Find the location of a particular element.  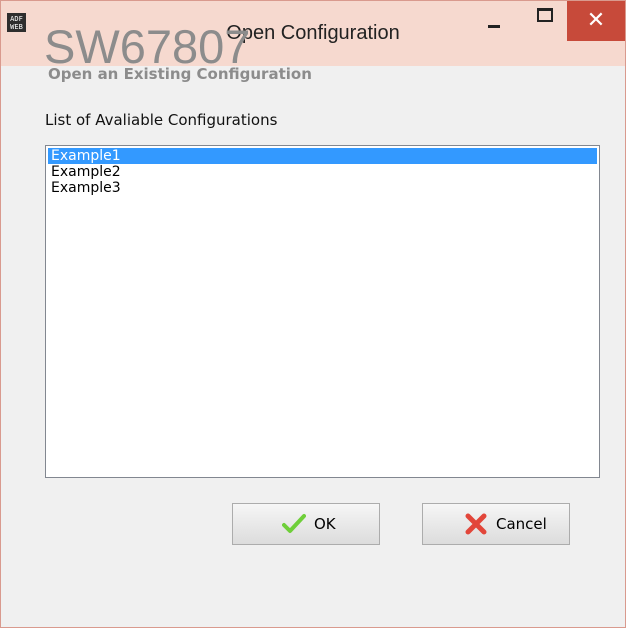

list-item: Example2 is located at coordinates (322, 172).